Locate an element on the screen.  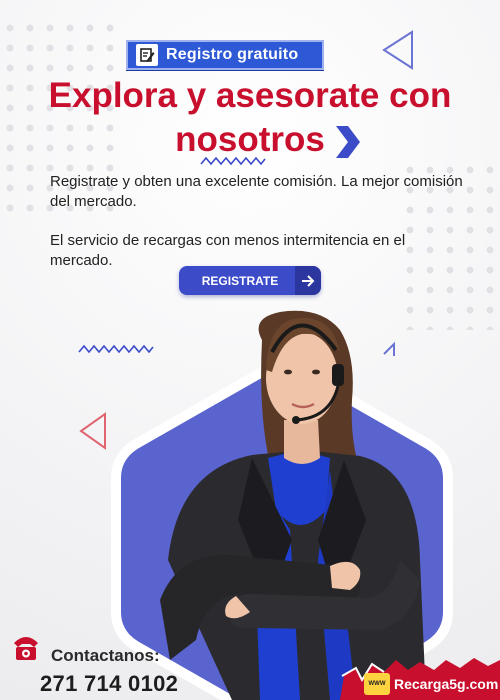
globe-logo-icon: WWW is located at coordinates (377, 684).